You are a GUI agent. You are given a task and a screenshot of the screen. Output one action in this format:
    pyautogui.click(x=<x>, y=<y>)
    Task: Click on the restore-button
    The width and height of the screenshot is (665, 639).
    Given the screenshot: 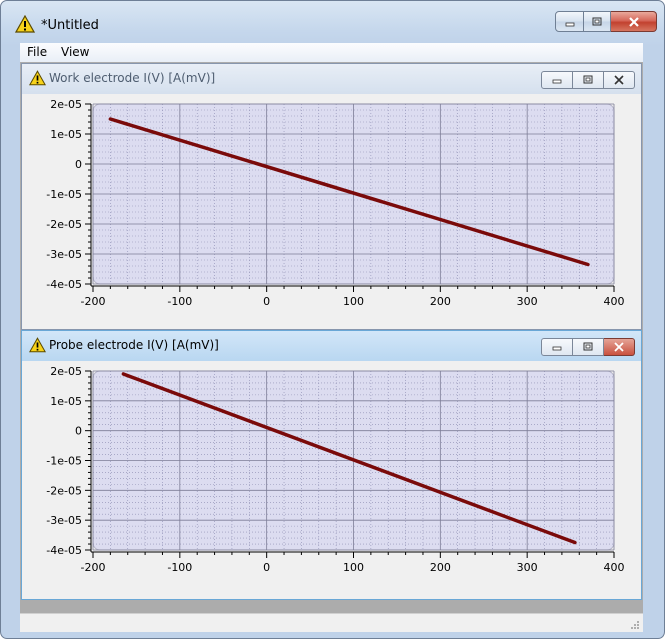 What is the action you would take?
    pyautogui.click(x=597, y=21)
    